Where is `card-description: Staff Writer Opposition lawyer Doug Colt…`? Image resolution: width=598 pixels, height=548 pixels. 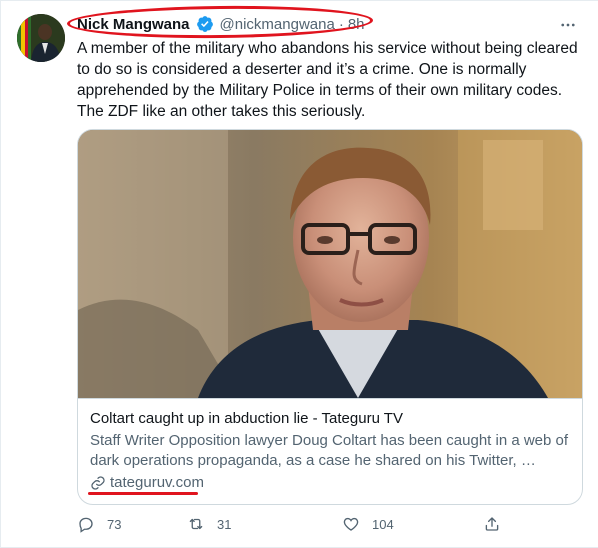 card-description: Staff Writer Opposition lawyer Doug Colt… is located at coordinates (329, 450).